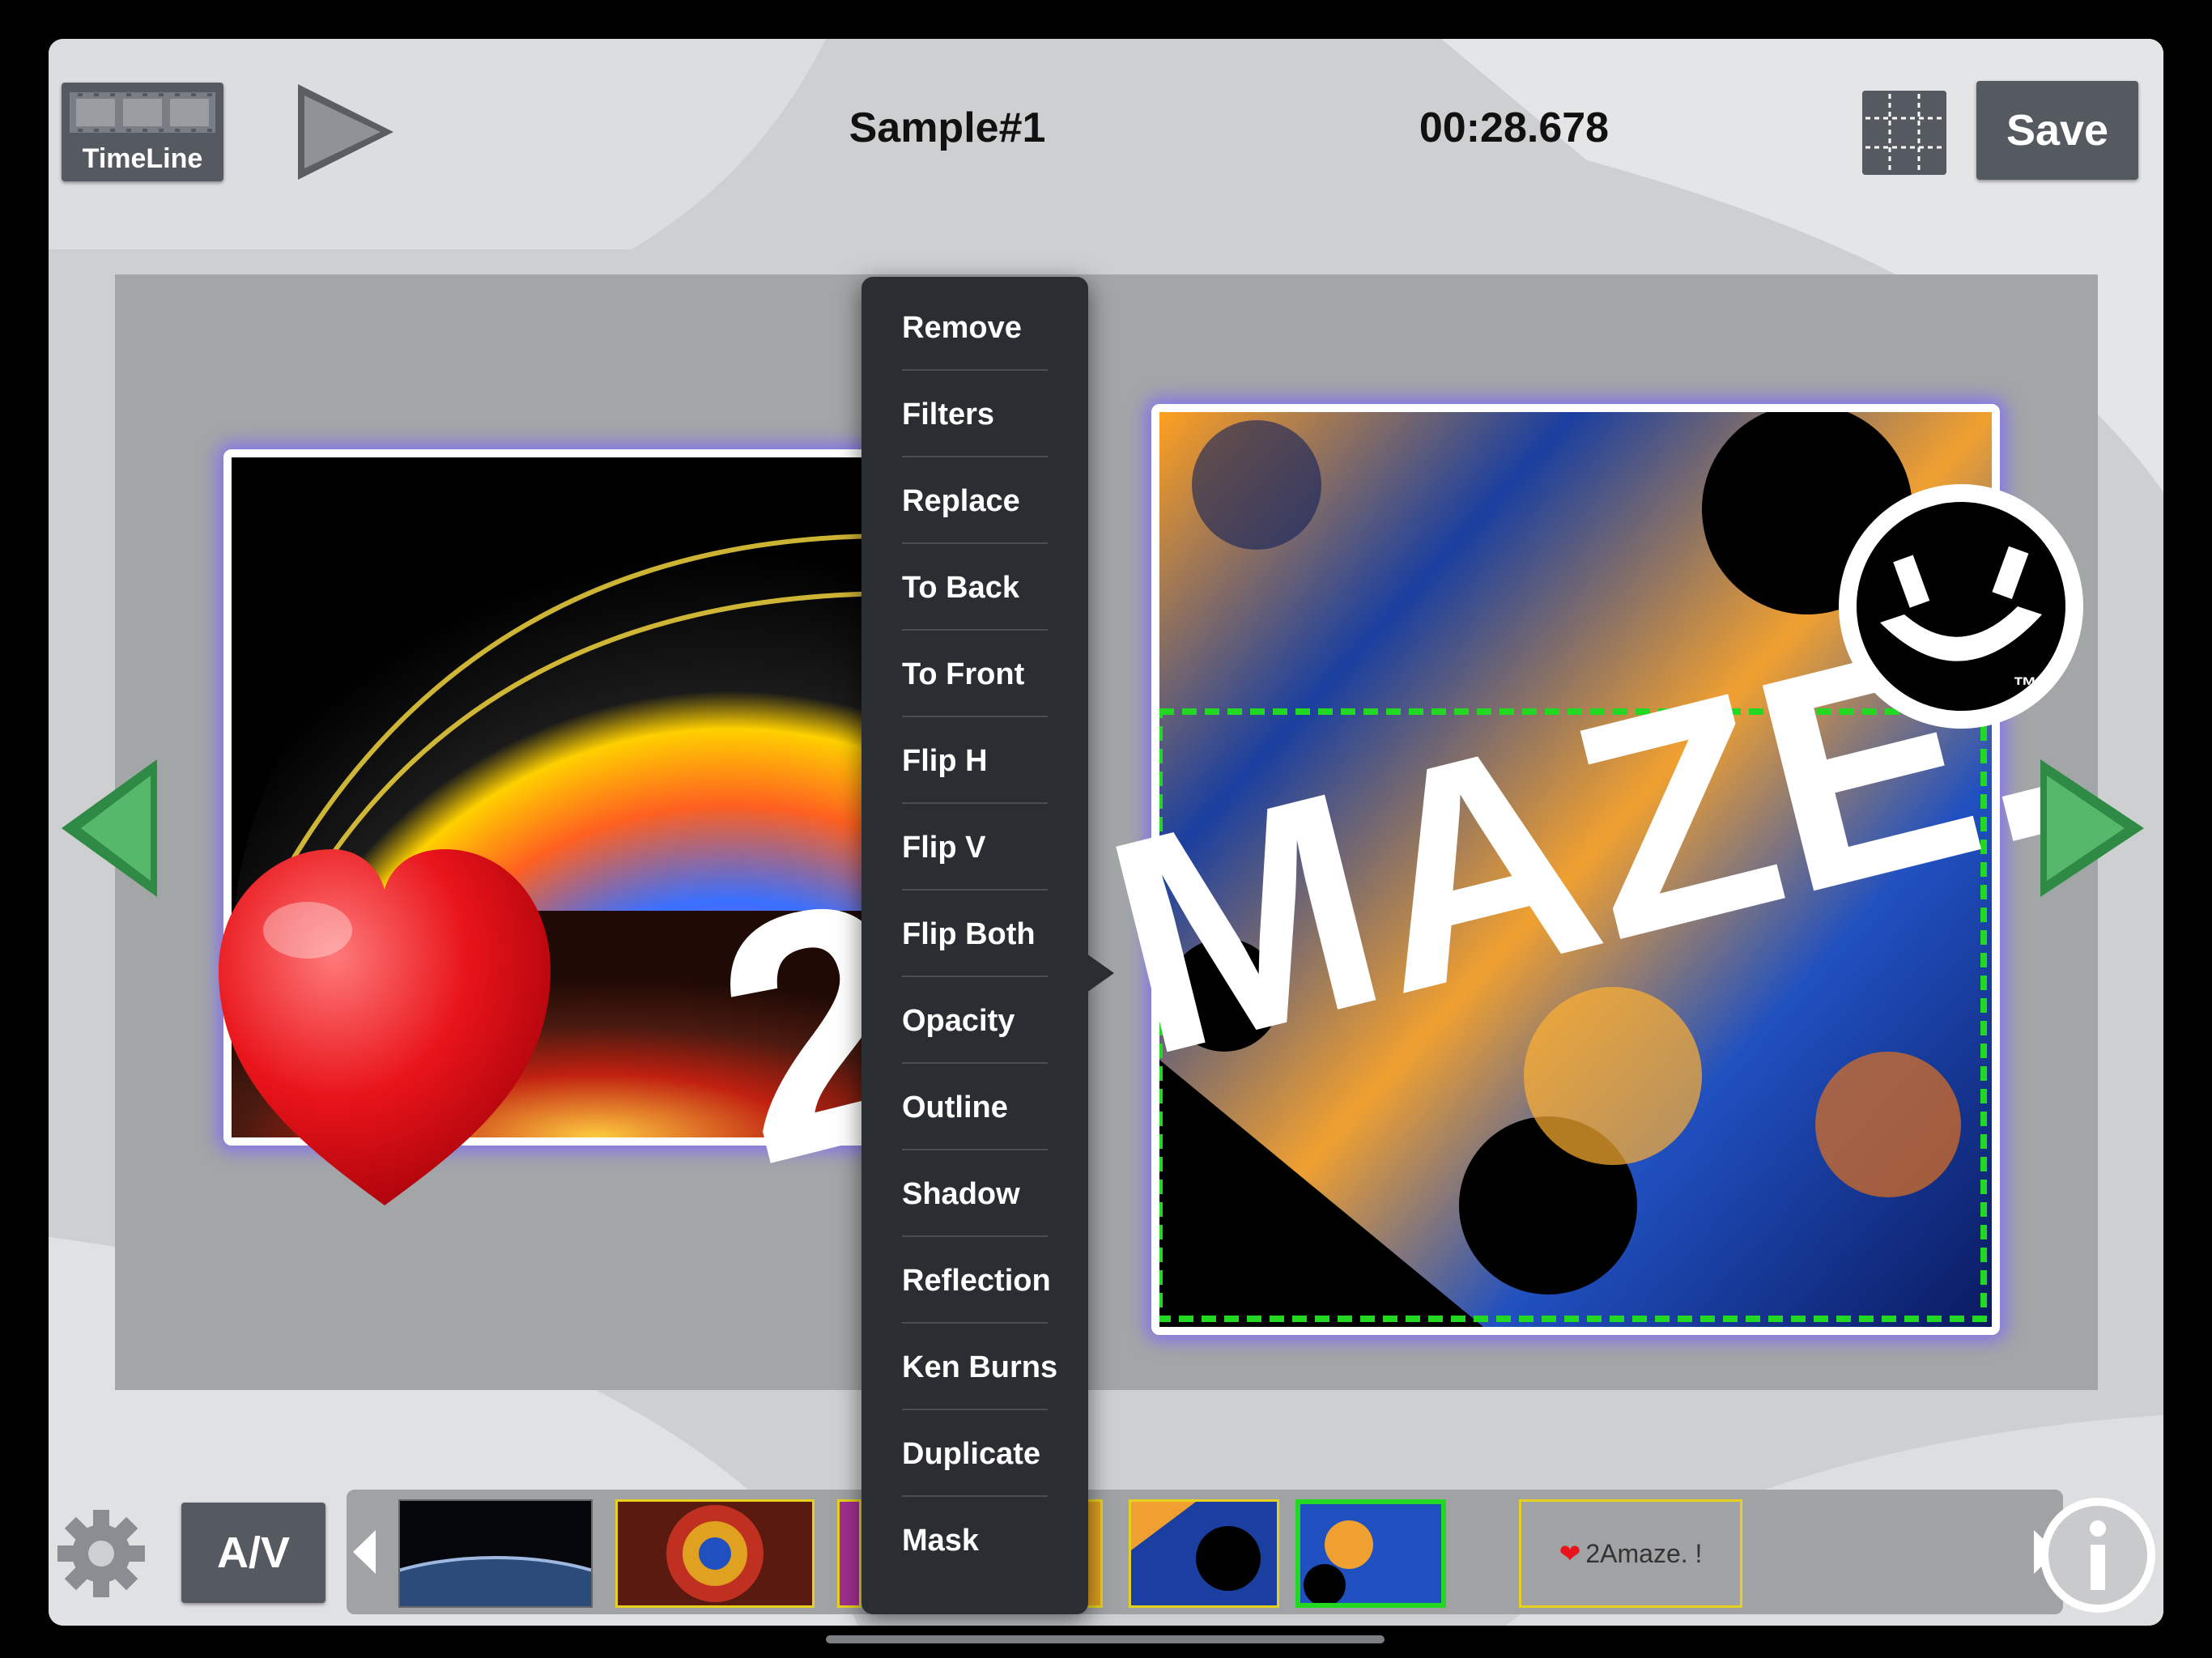 This screenshot has height=1658, width=2212. I want to click on filmstrip-prev-icon, so click(365, 1552).